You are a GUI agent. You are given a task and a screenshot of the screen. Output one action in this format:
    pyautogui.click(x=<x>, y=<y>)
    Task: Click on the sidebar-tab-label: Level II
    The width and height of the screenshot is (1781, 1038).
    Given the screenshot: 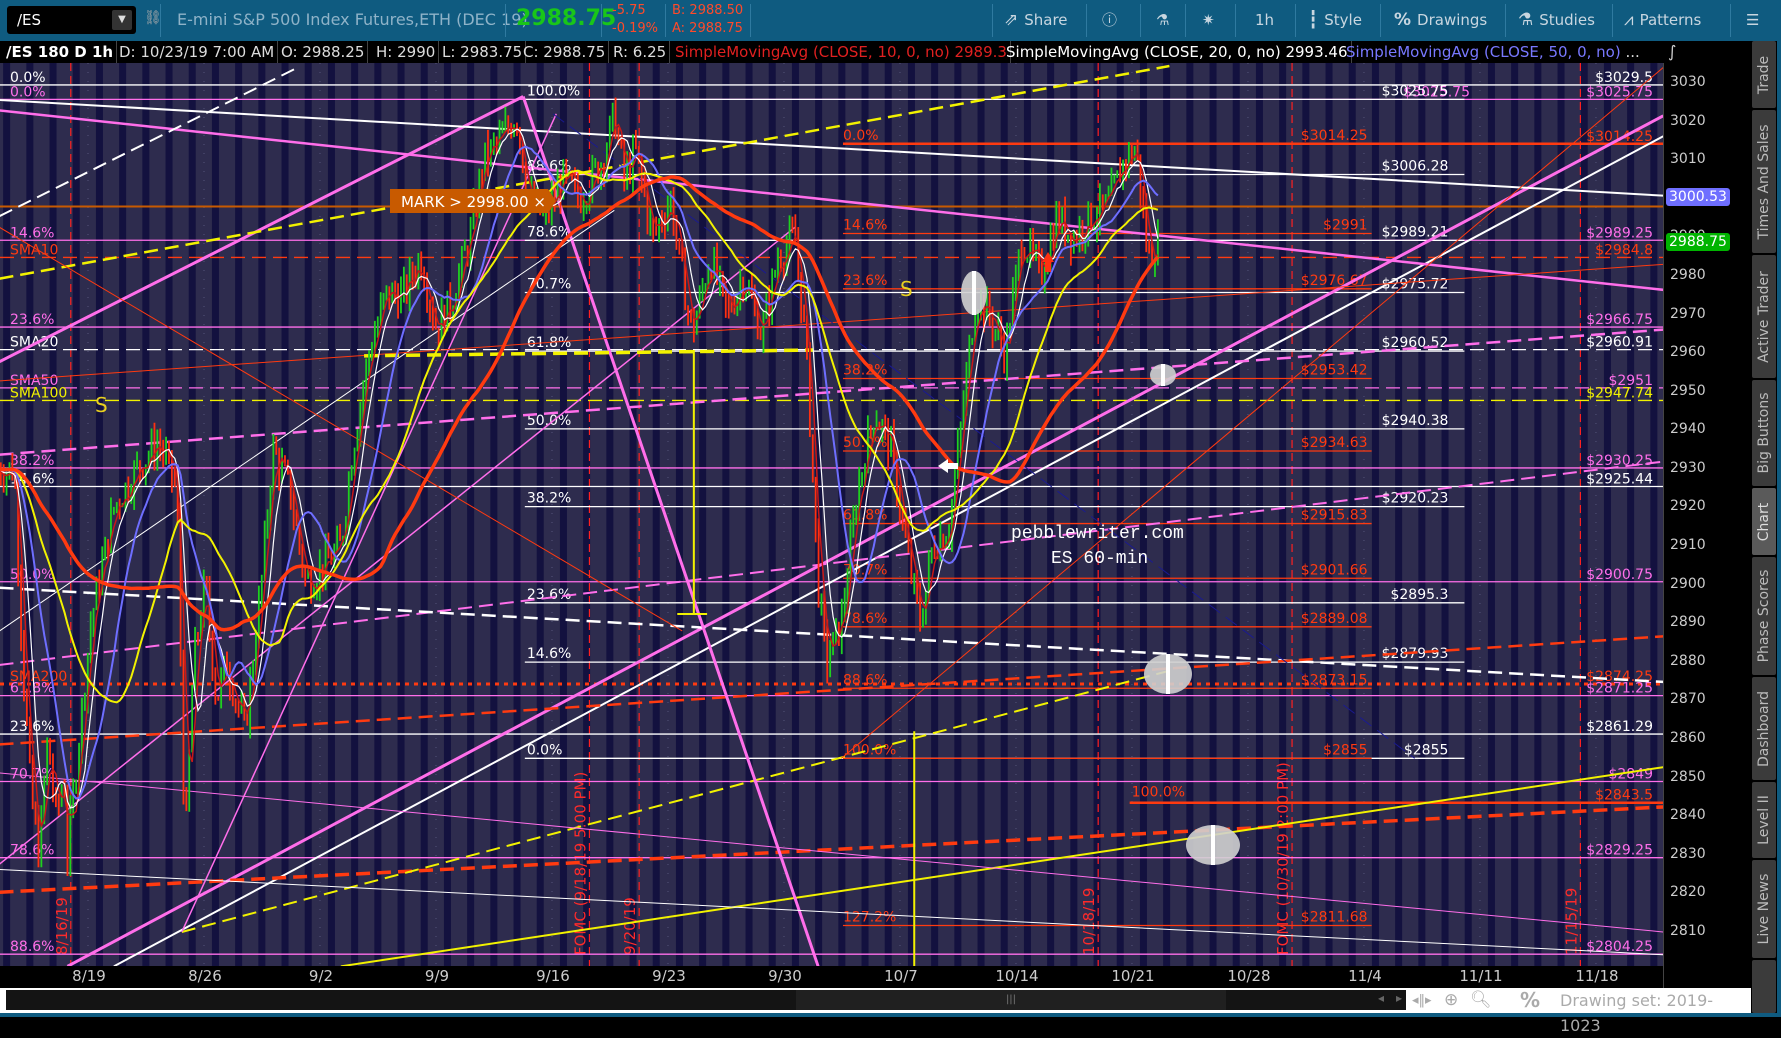 What is the action you would take?
    pyautogui.click(x=1764, y=820)
    